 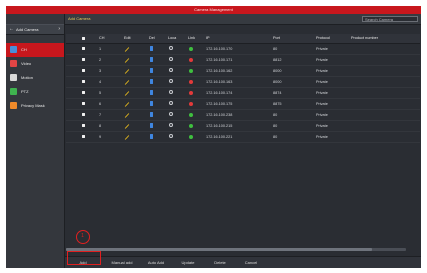 What do you see at coordinates (156, 263) in the screenshot?
I see `auto-add-button: Auto Add` at bounding box center [156, 263].